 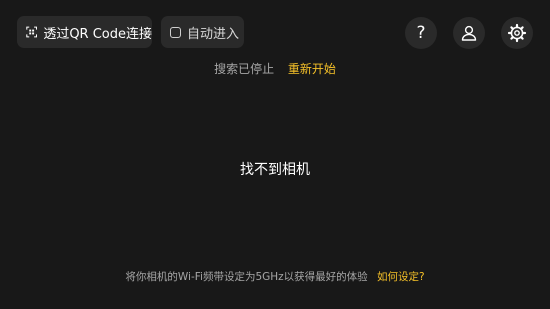 What do you see at coordinates (97, 34) in the screenshot?
I see `qr-code-connect-label: 透过QR Code连接` at bounding box center [97, 34].